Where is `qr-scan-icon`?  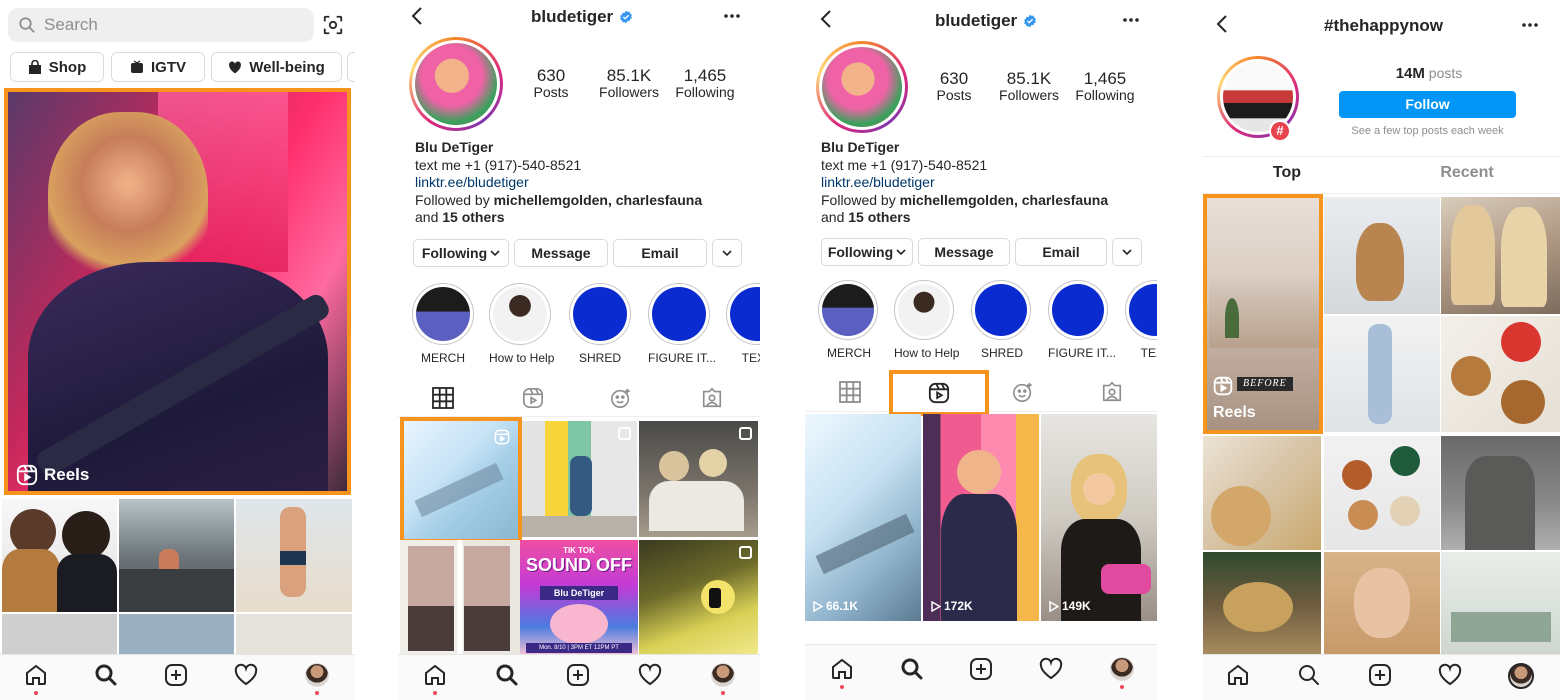 qr-scan-icon is located at coordinates (333, 25).